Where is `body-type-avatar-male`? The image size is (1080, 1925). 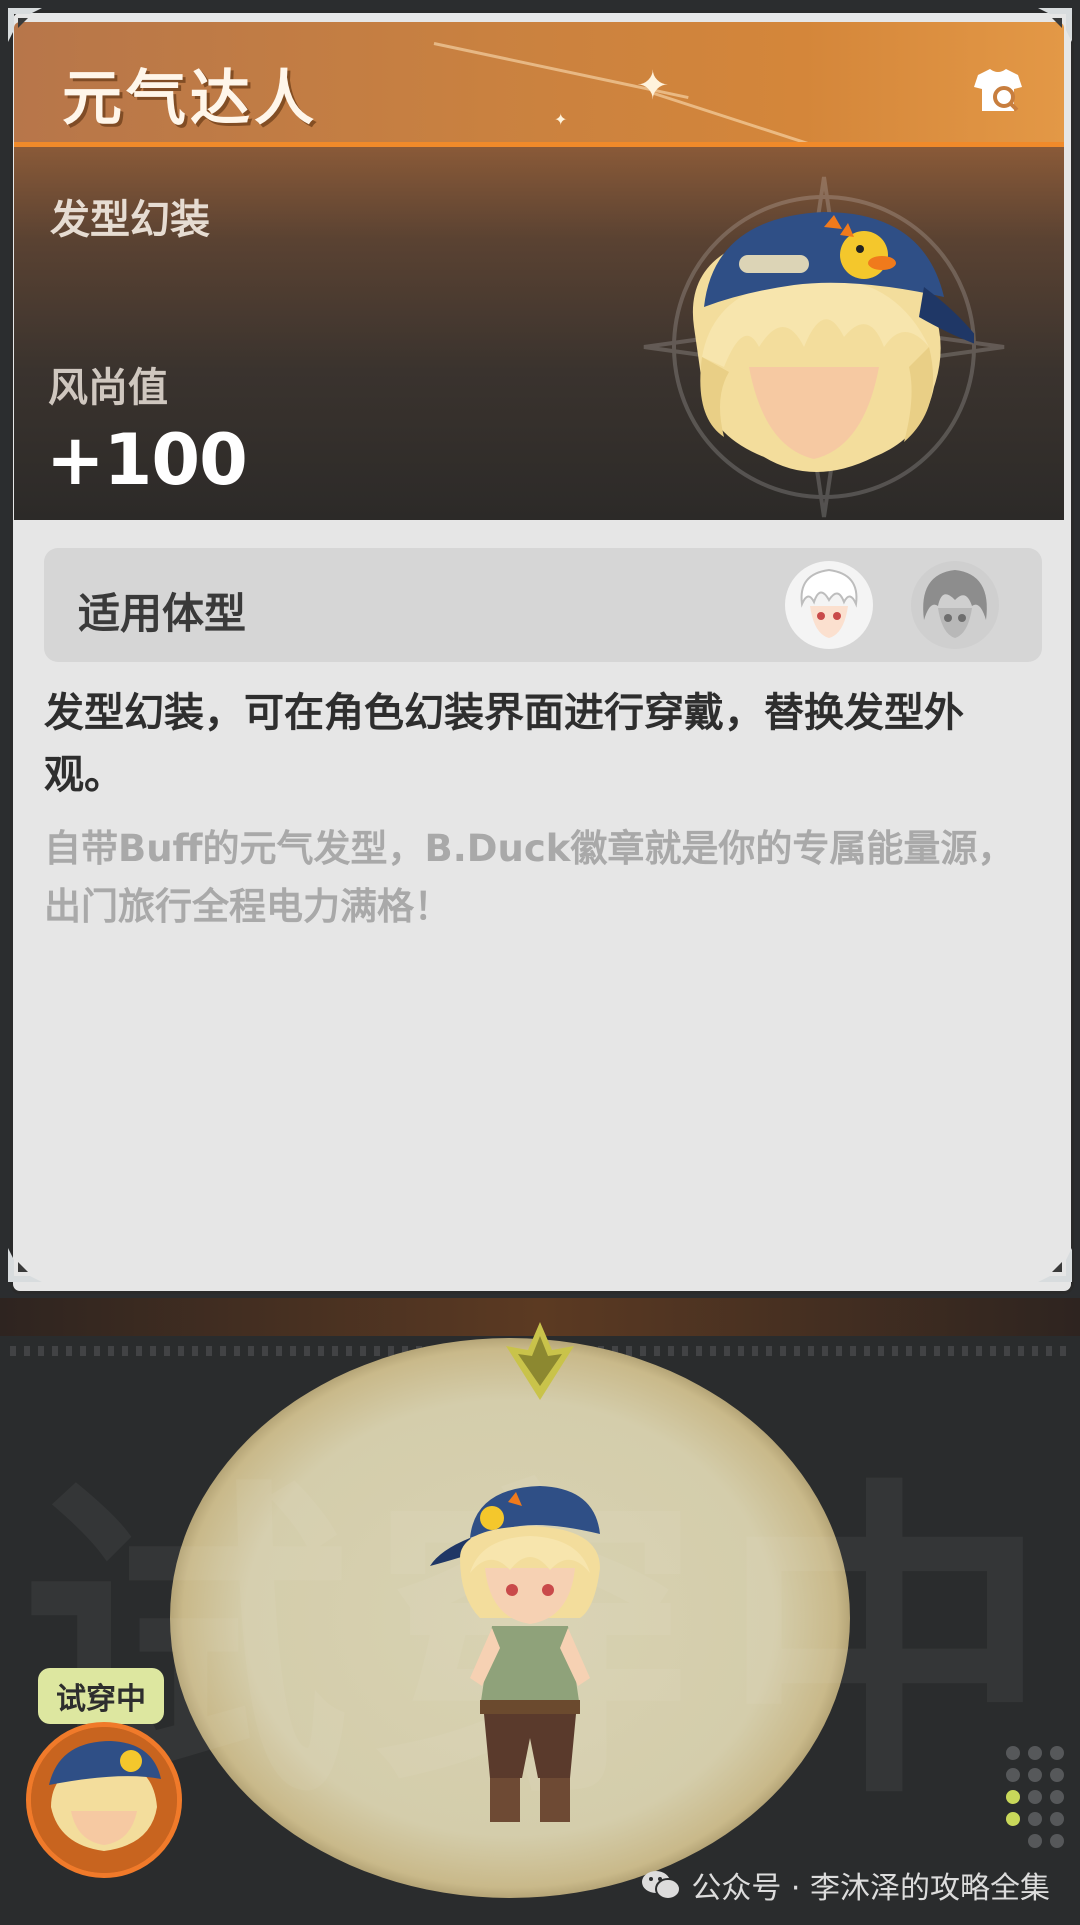
body-type-avatar-male is located at coordinates (829, 605).